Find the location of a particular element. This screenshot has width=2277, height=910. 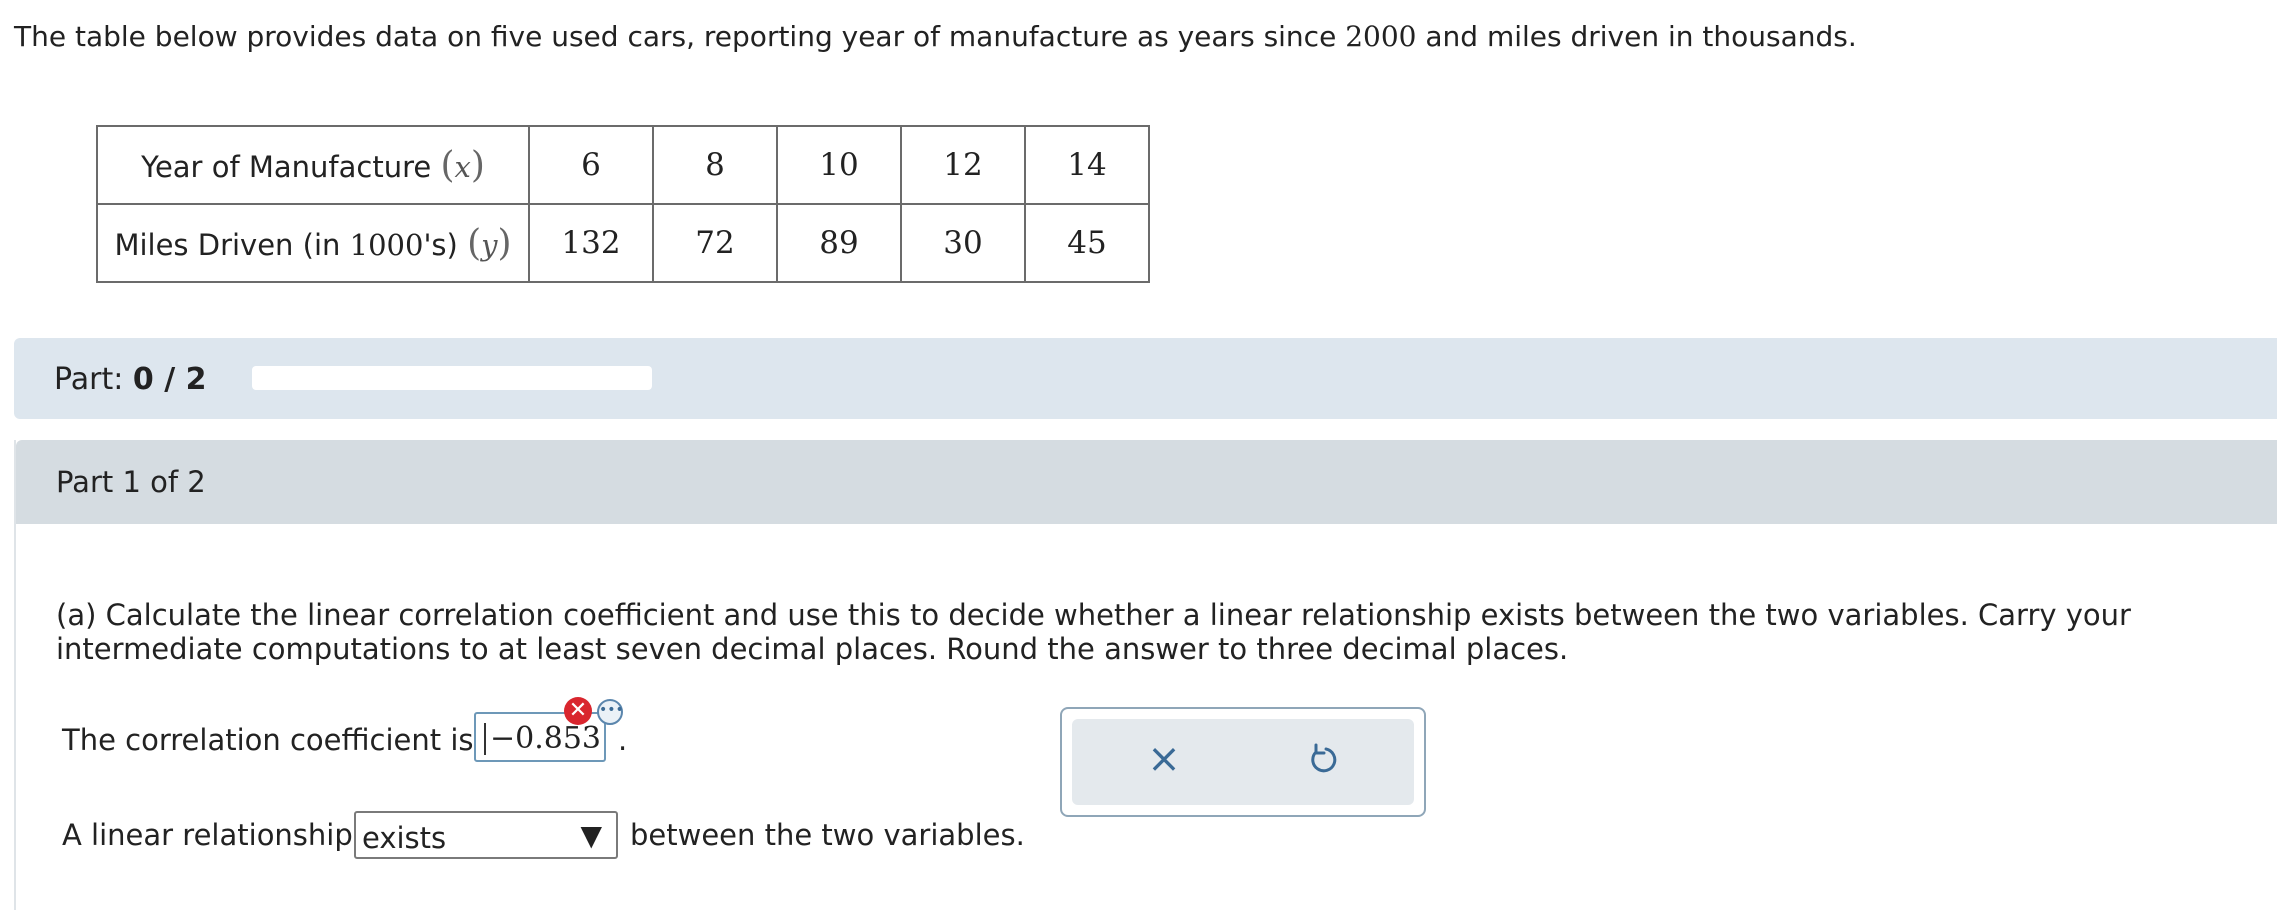

year-base-number: 2000 is located at coordinates (1381, 36).